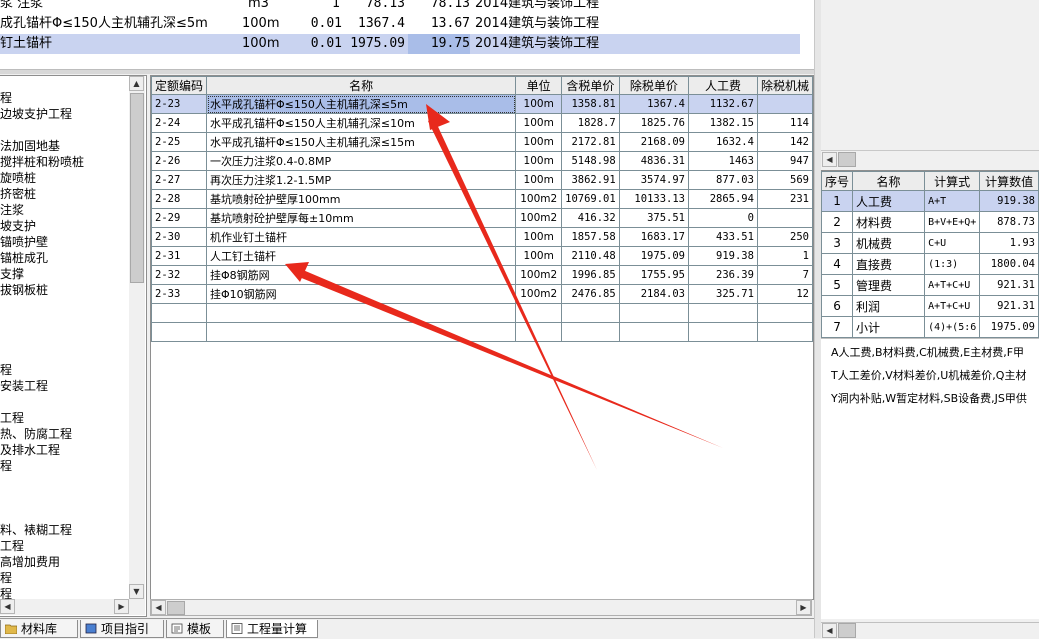  I want to click on fee-cell-no: 1, so click(837, 201).